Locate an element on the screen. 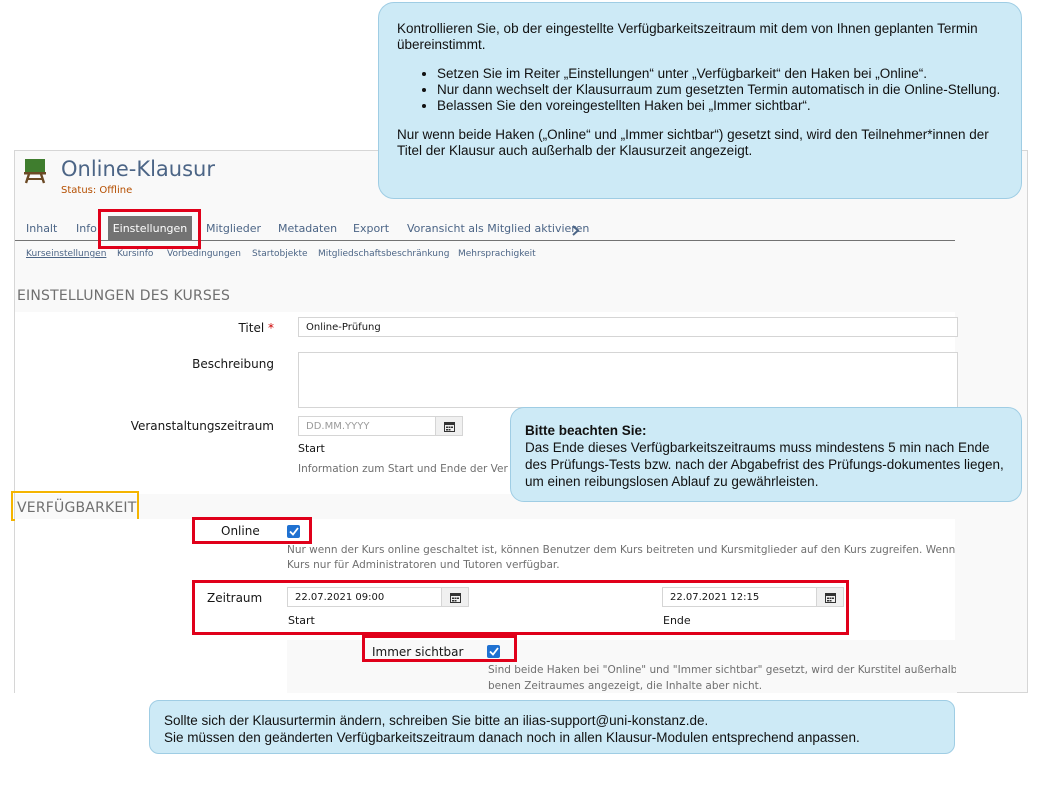 The image size is (1040, 809). subtab-kursinfo: Kursinfo is located at coordinates (135, 254).